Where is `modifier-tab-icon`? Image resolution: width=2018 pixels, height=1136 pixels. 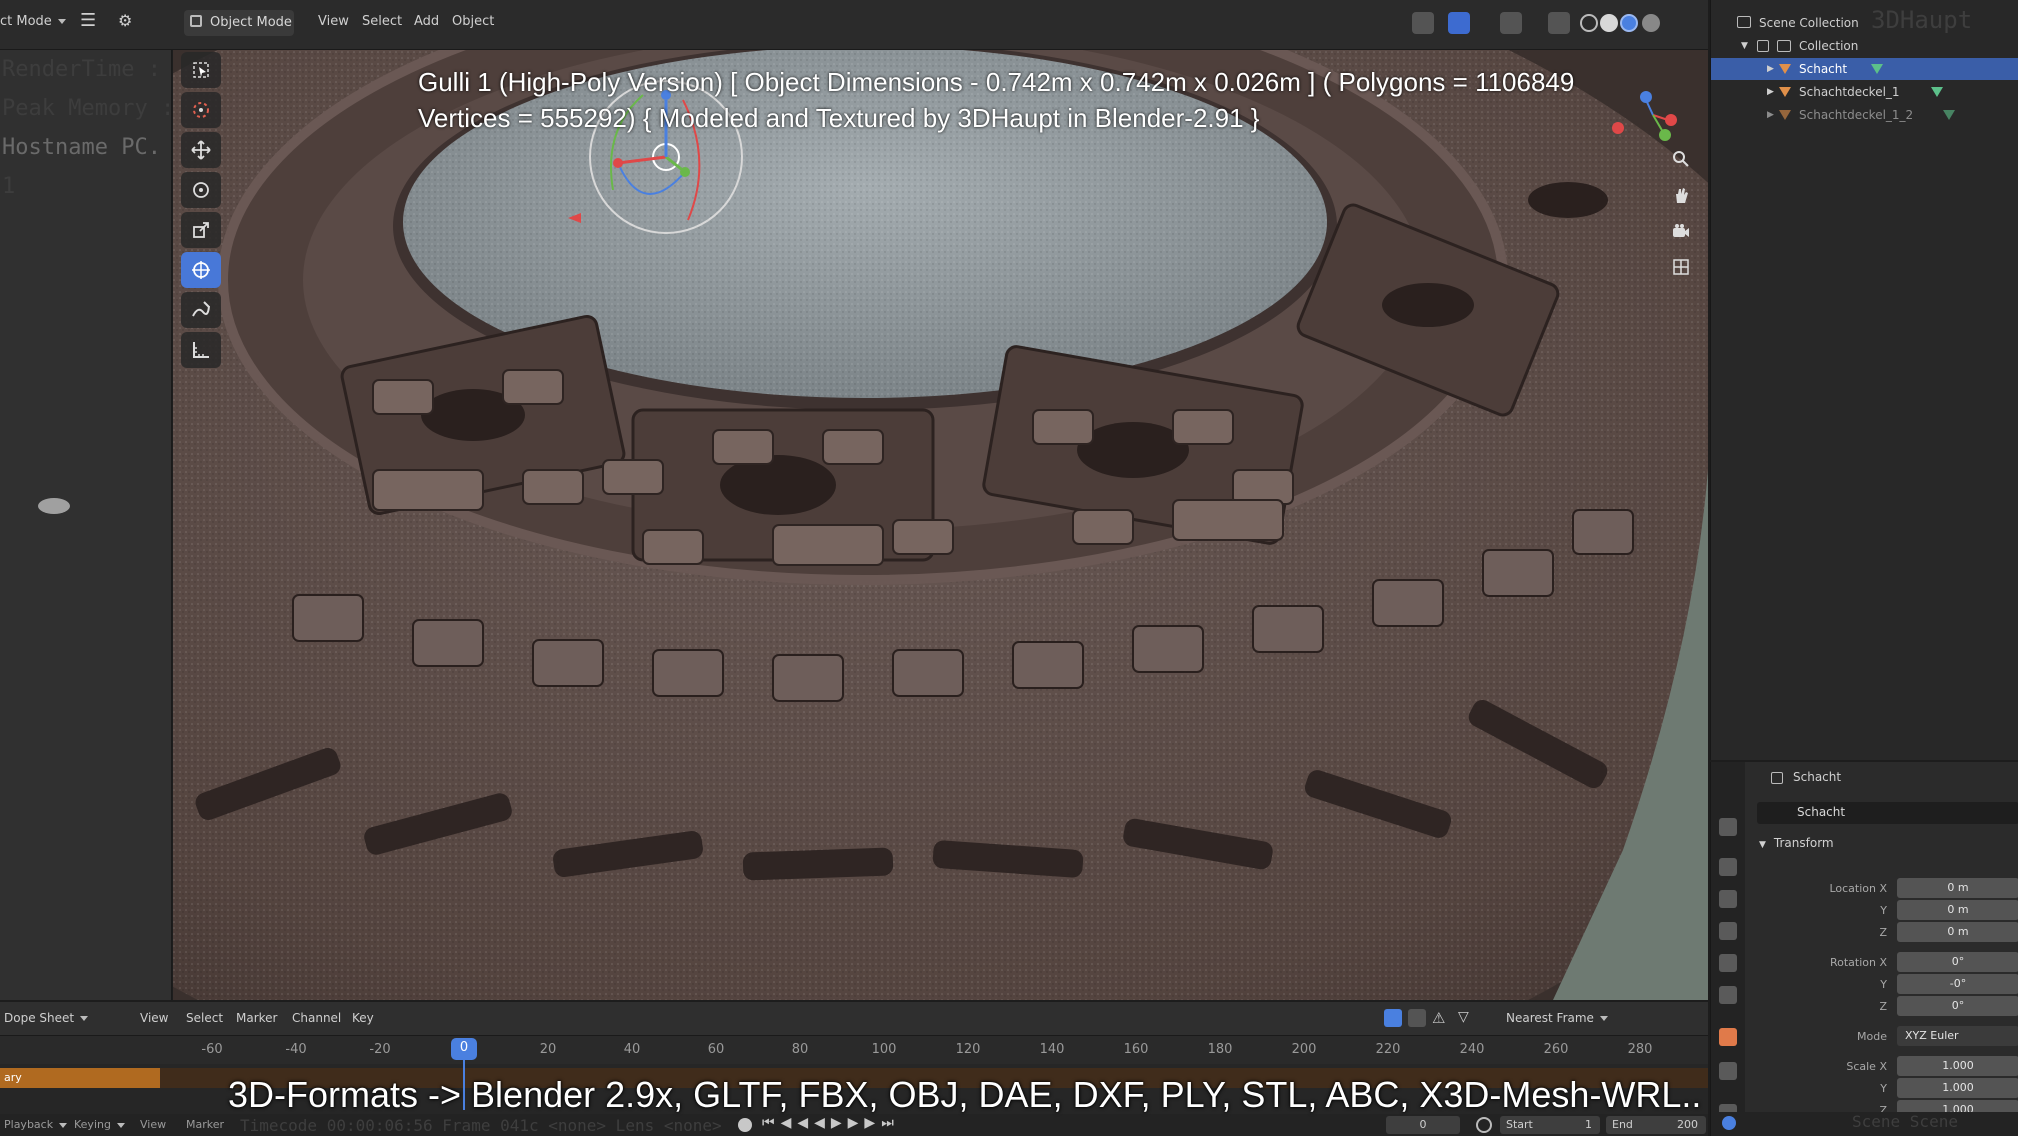 modifier-tab-icon is located at coordinates (1728, 1071).